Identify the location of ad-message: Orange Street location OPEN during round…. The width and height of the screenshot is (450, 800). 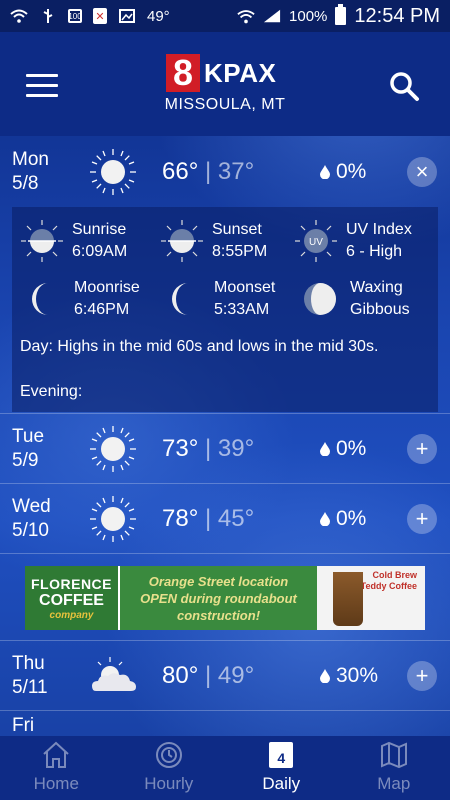
(218, 598).